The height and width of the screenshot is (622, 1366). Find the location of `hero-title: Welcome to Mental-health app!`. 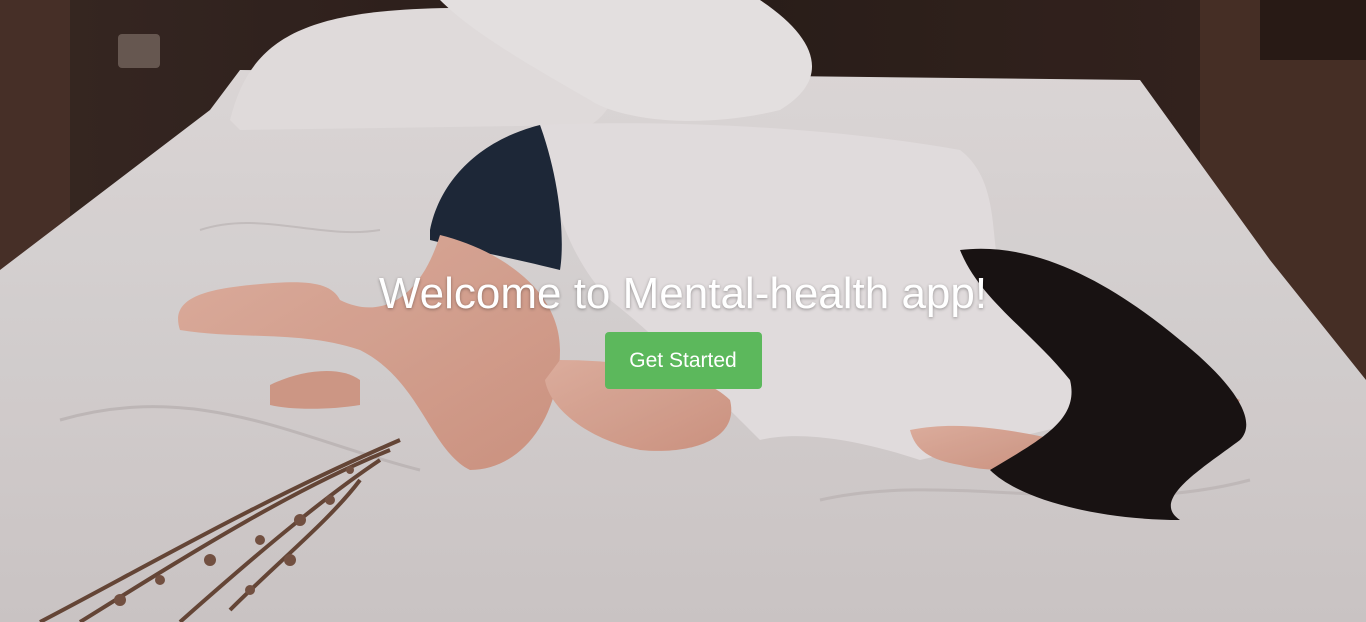

hero-title: Welcome to Mental-health app! is located at coordinates (683, 293).